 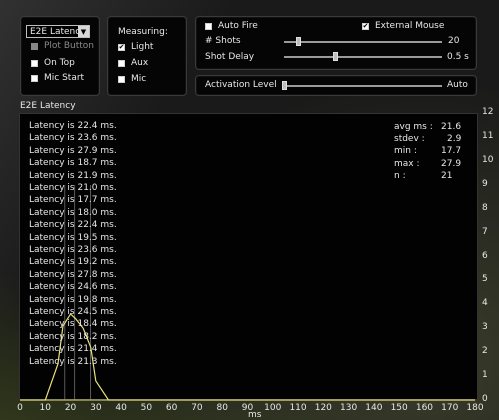 What do you see at coordinates (73, 175) in the screenshot?
I see `latency-item: Latency is 21.9 ms.` at bounding box center [73, 175].